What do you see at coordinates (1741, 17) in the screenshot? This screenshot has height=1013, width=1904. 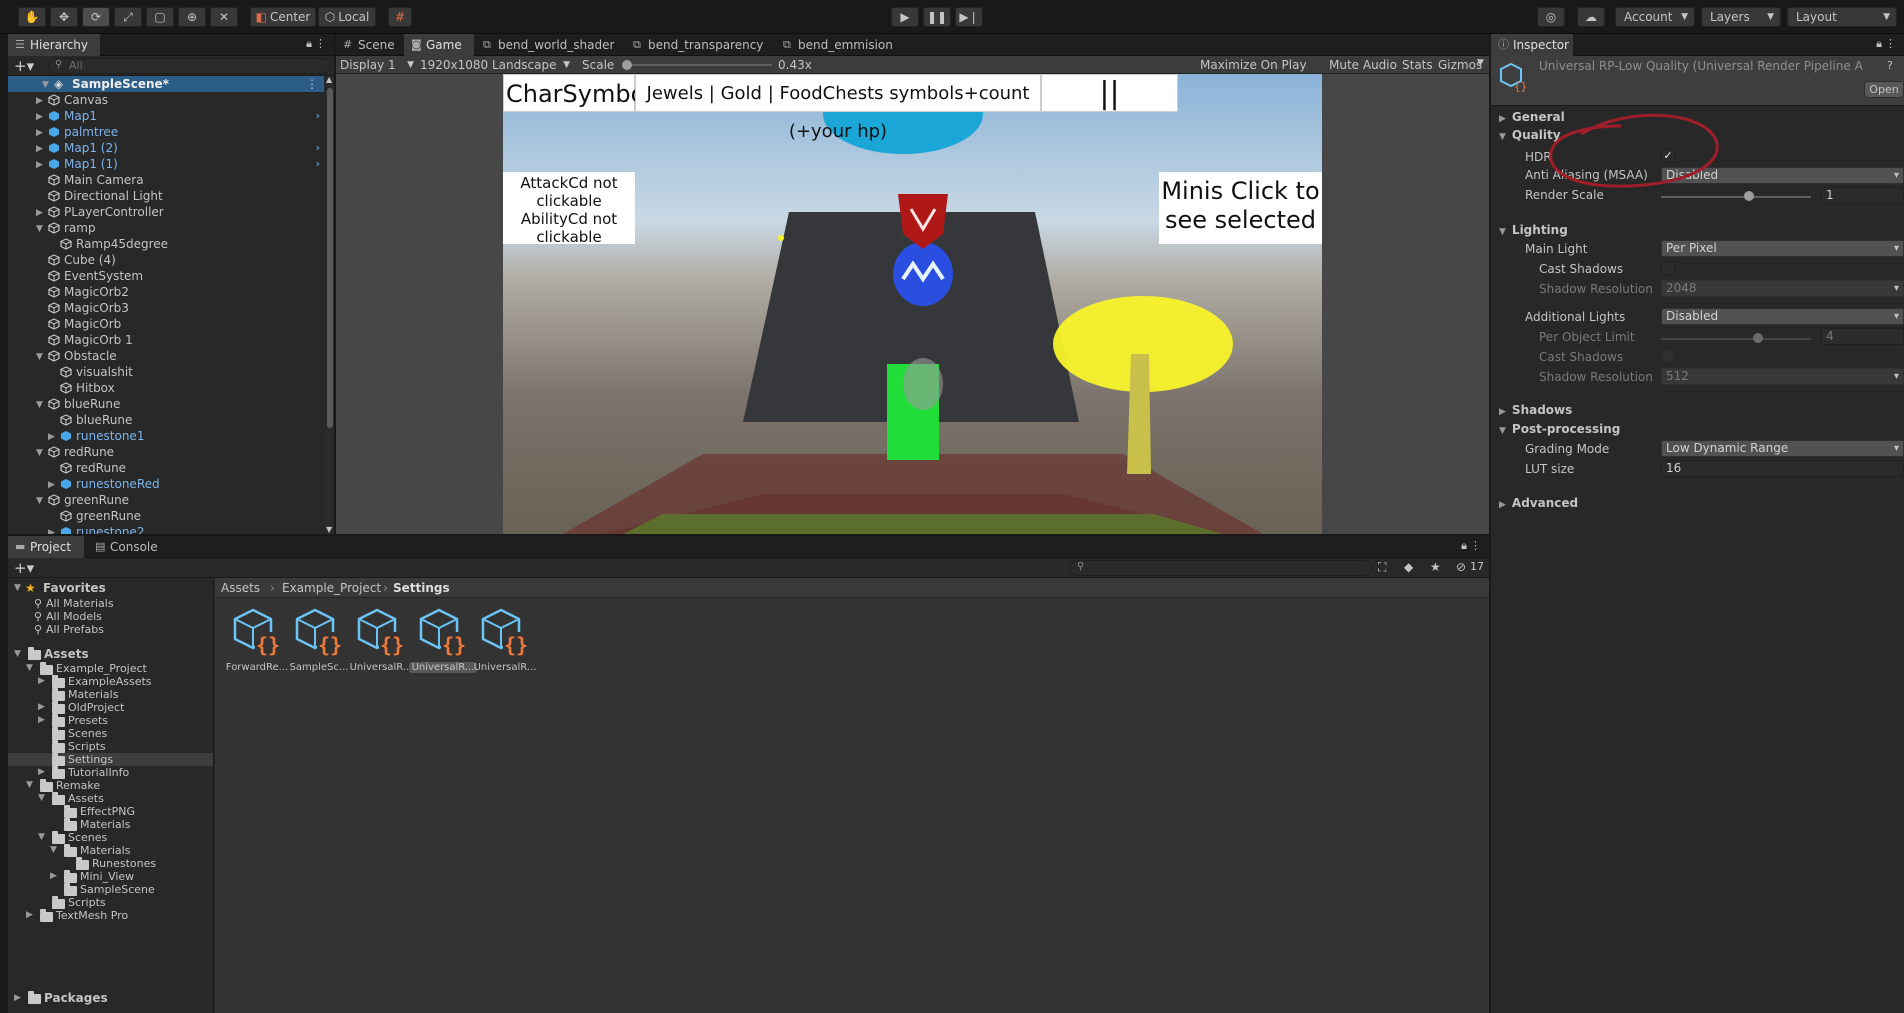 I see `layers-dropdown: Layers ▼` at bounding box center [1741, 17].